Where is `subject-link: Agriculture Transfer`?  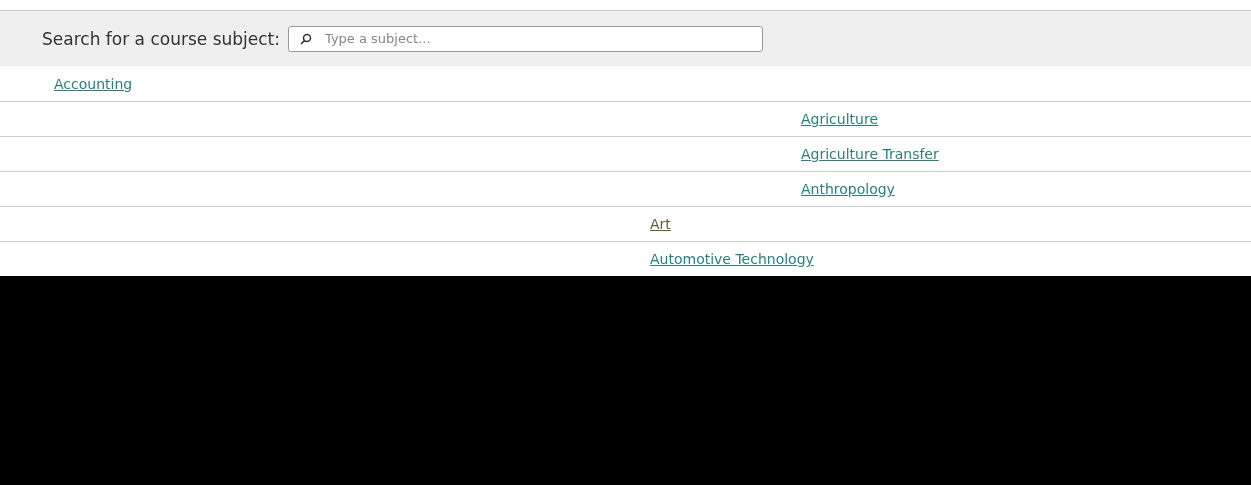
subject-link: Agriculture Transfer is located at coordinates (870, 154).